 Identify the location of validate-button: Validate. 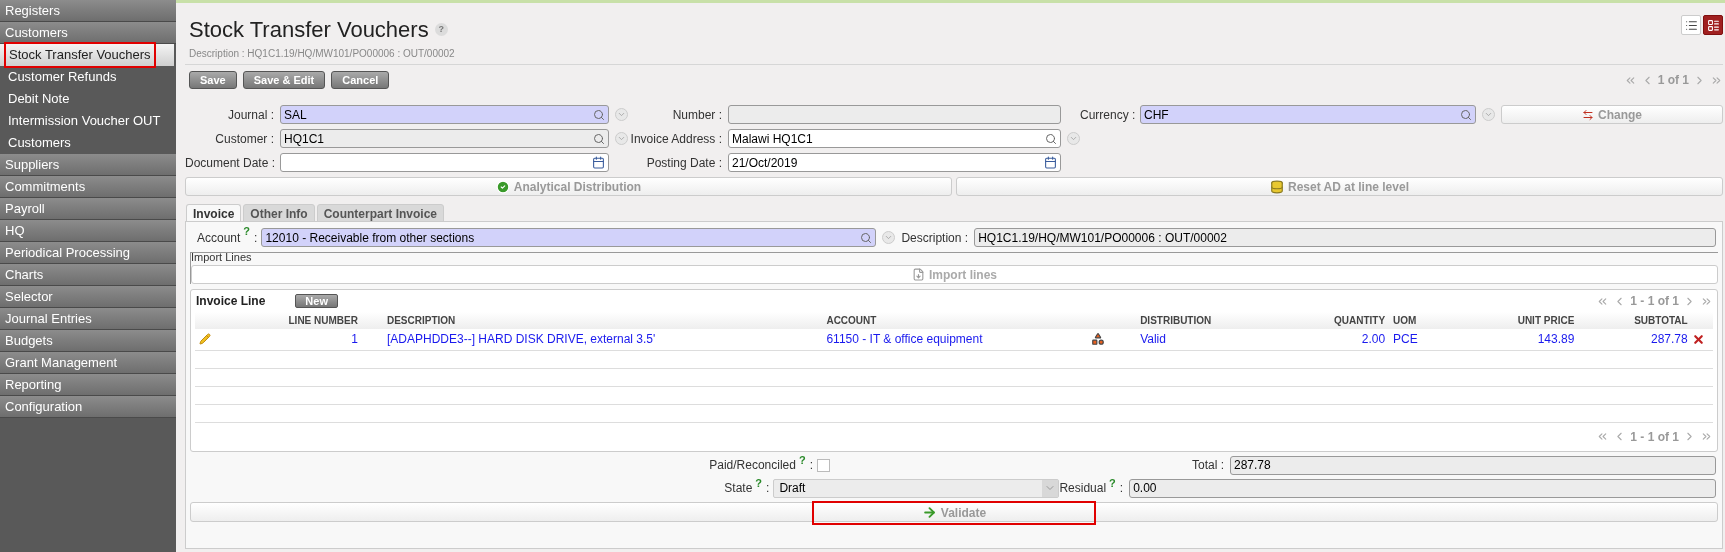
(954, 512).